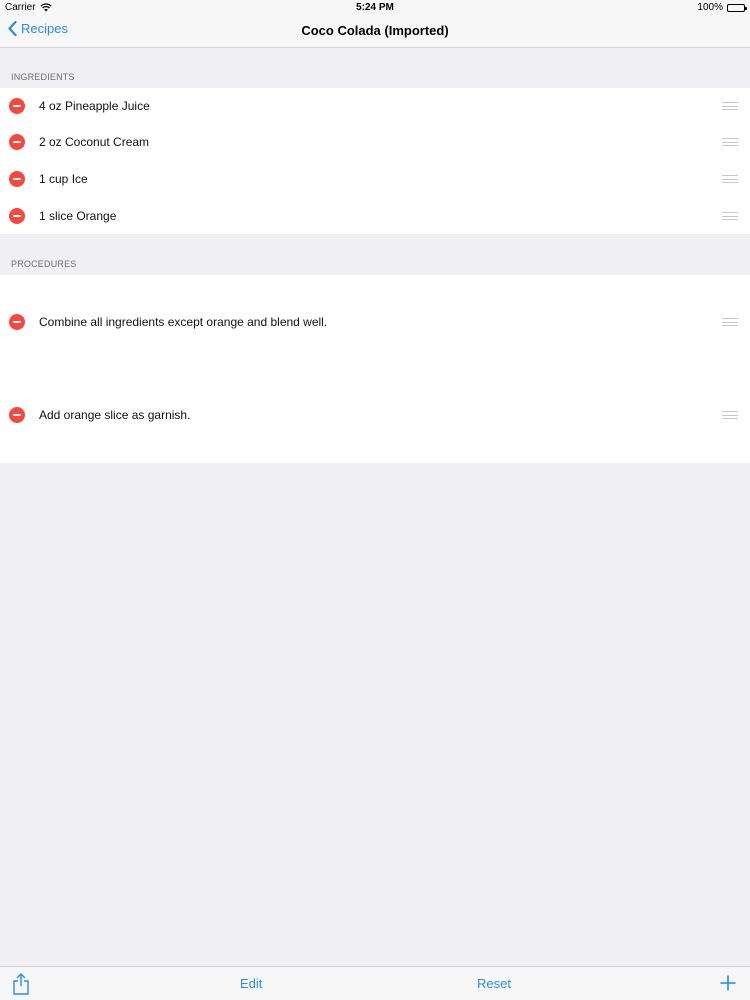 The image size is (750, 1000). What do you see at coordinates (78, 216) in the screenshot?
I see `ingredient-text: 1 slice Orange` at bounding box center [78, 216].